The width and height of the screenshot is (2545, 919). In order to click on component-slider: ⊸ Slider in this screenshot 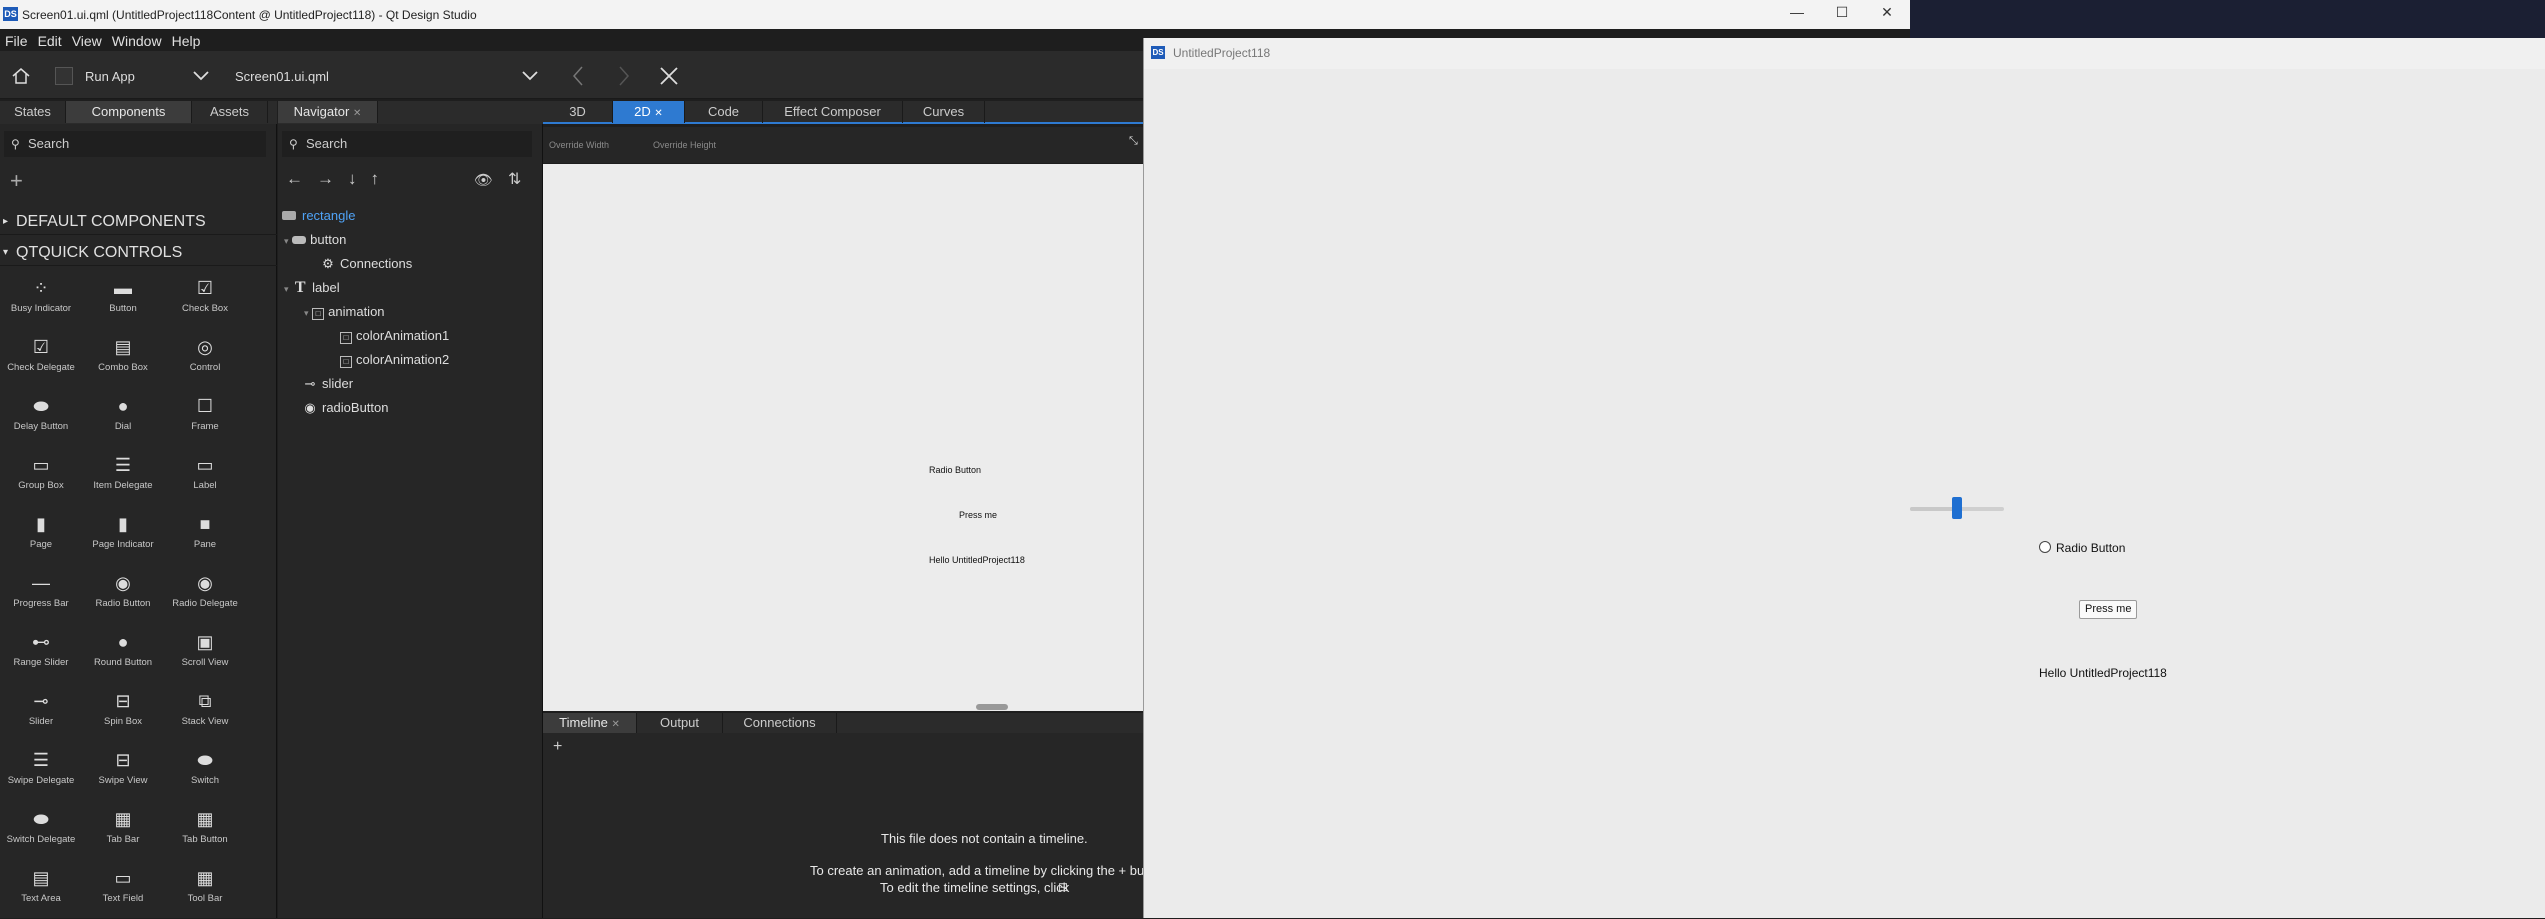, I will do `click(41, 713)`.